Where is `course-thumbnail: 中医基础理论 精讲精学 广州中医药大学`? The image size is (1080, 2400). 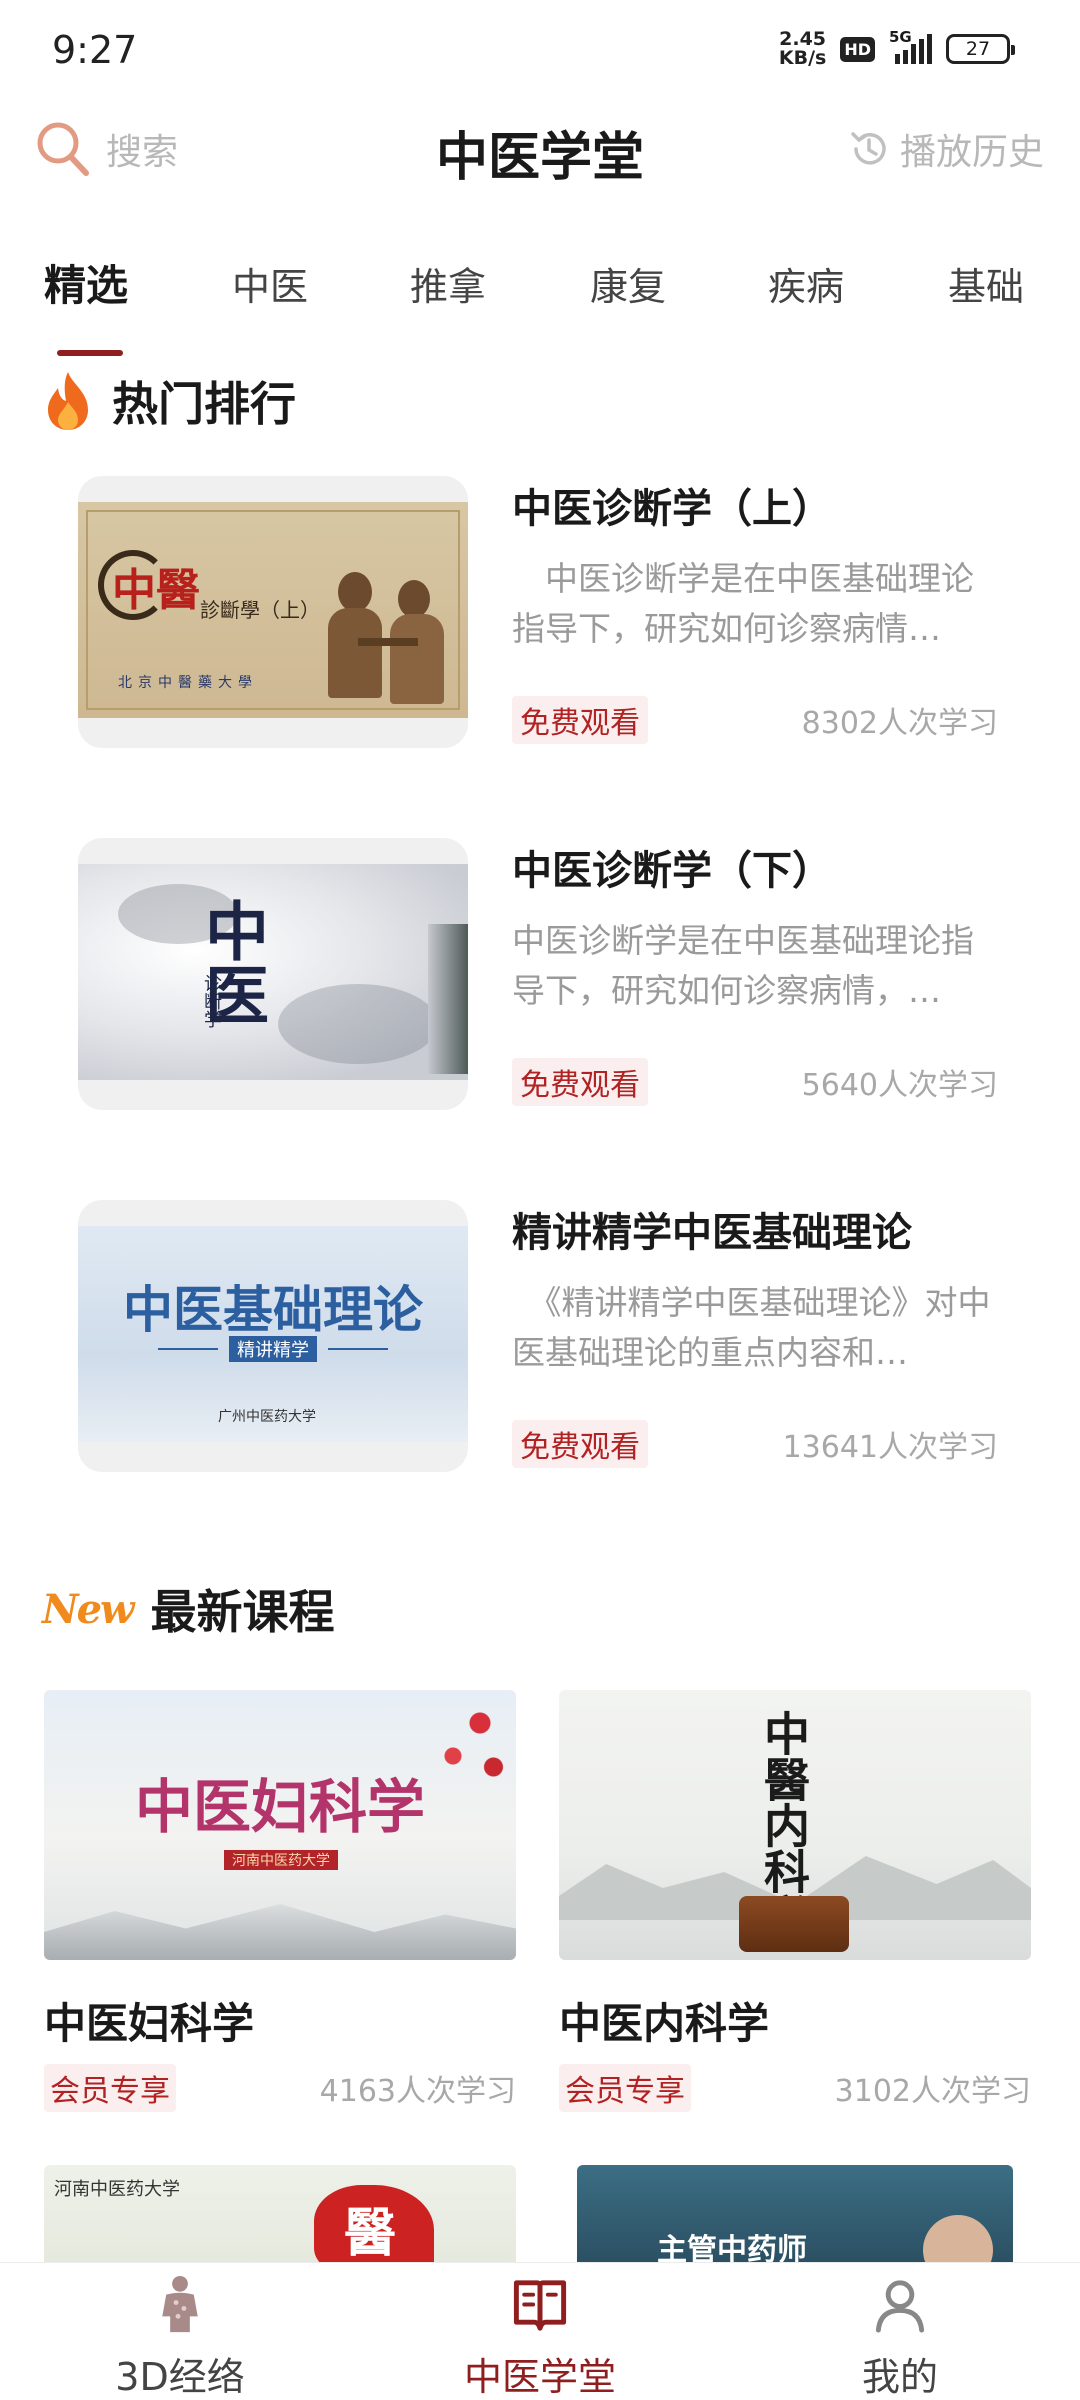
course-thumbnail: 中医基础理论 精讲精学 广州中医药大学 is located at coordinates (273, 1336).